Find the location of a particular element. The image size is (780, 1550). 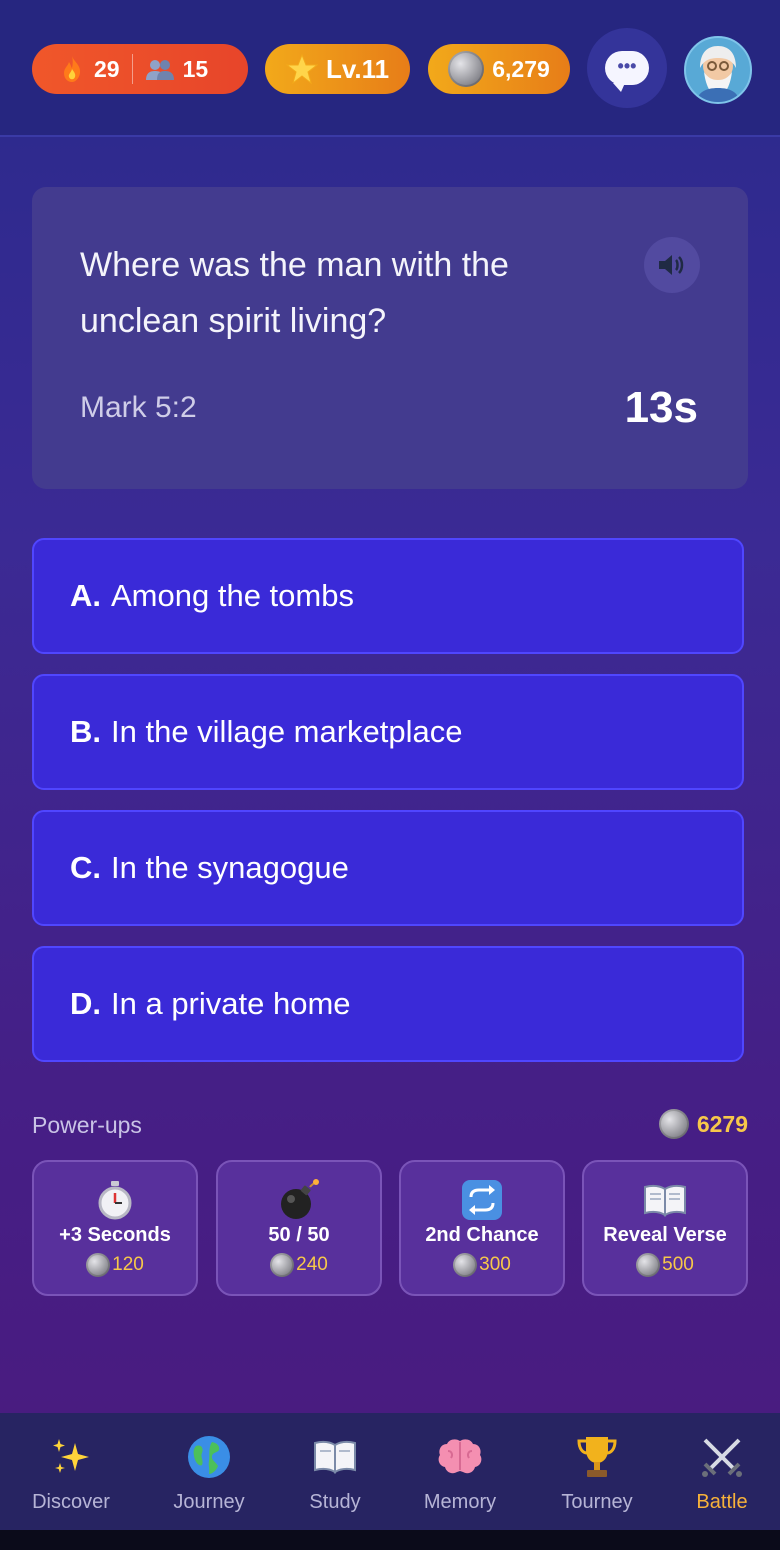

powerup-cost: 240 is located at coordinates (299, 1265).